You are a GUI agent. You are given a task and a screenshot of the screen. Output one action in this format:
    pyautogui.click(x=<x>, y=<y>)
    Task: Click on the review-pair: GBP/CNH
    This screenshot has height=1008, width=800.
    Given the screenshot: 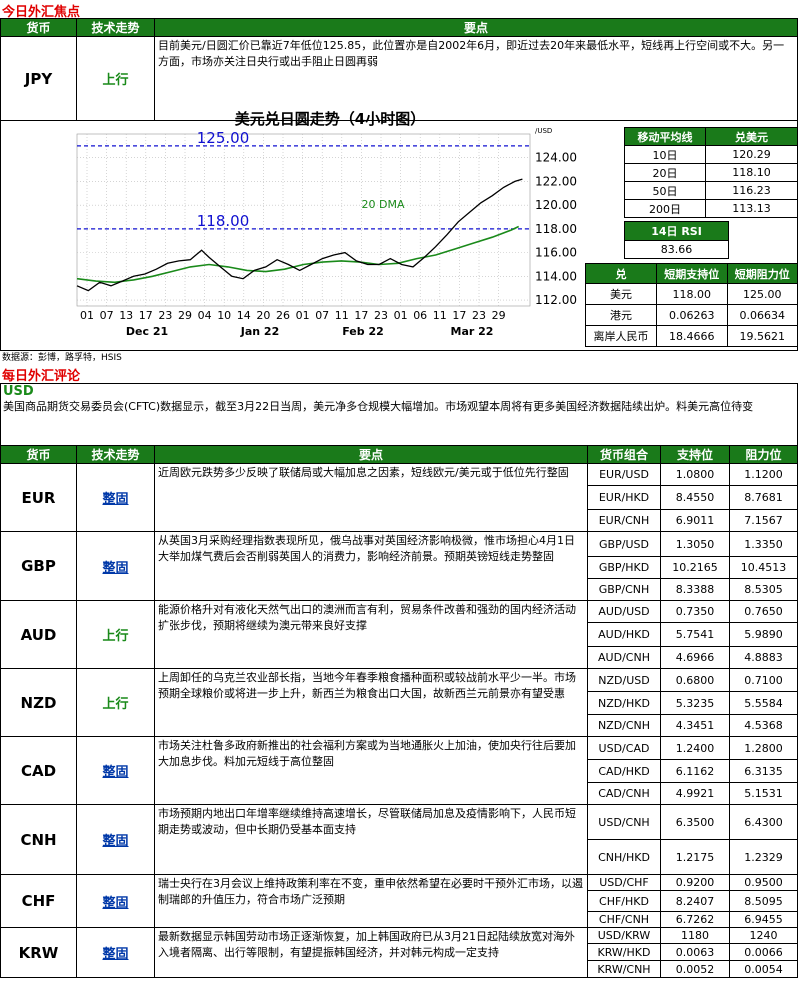 What is the action you would take?
    pyautogui.click(x=624, y=589)
    